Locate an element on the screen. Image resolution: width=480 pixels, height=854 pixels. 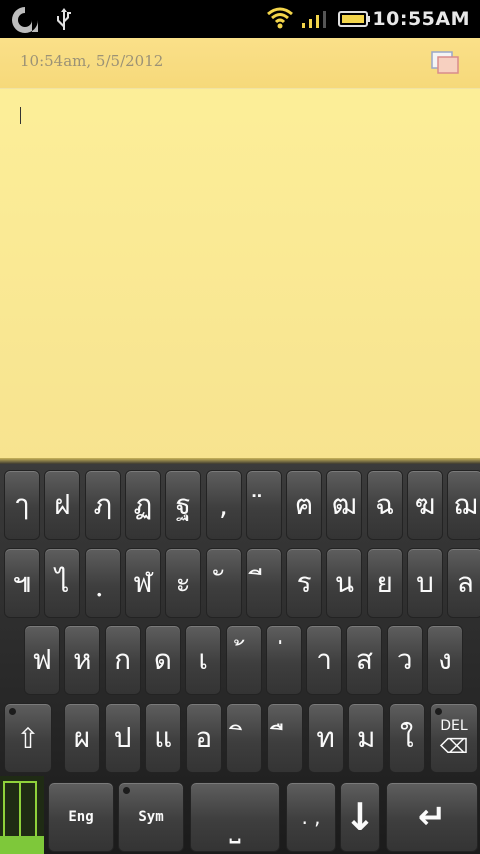
key-r2-4: ฬ is located at coordinates (142, 583).